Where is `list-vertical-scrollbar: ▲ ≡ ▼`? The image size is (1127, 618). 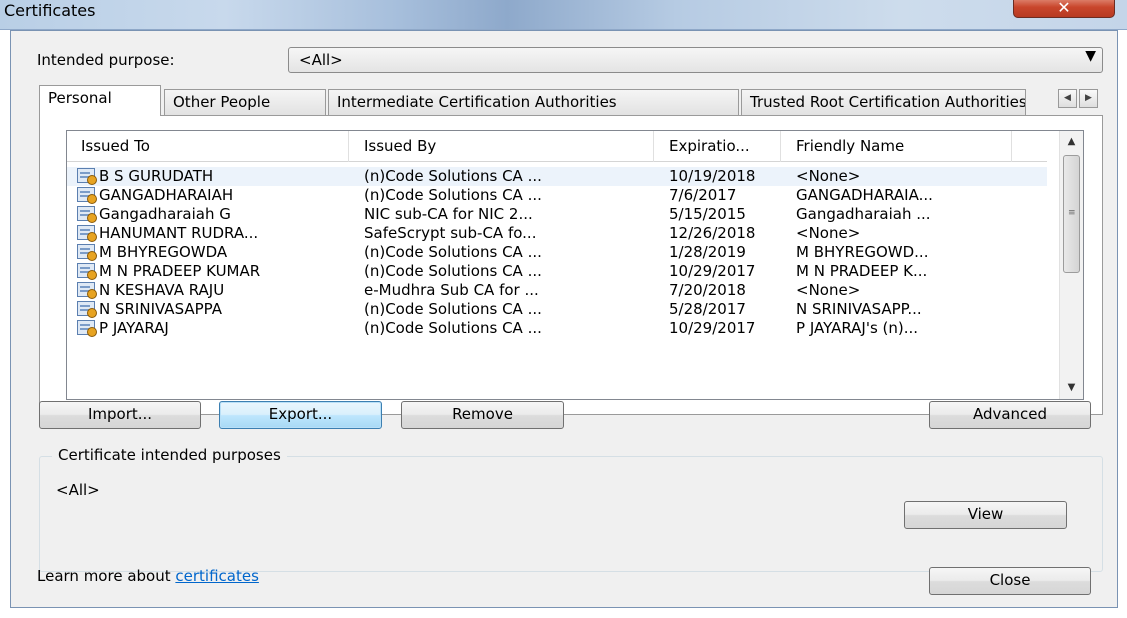
list-vertical-scrollbar: ▲ ≡ ▼ is located at coordinates (1071, 265).